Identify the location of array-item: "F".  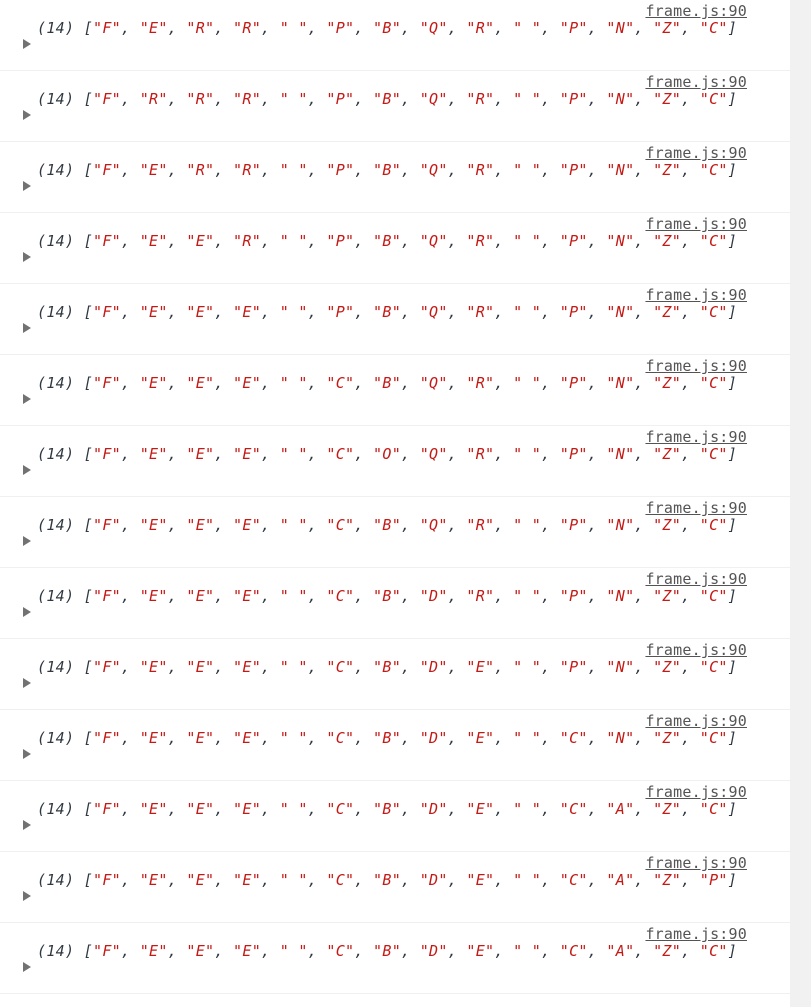
(107, 880).